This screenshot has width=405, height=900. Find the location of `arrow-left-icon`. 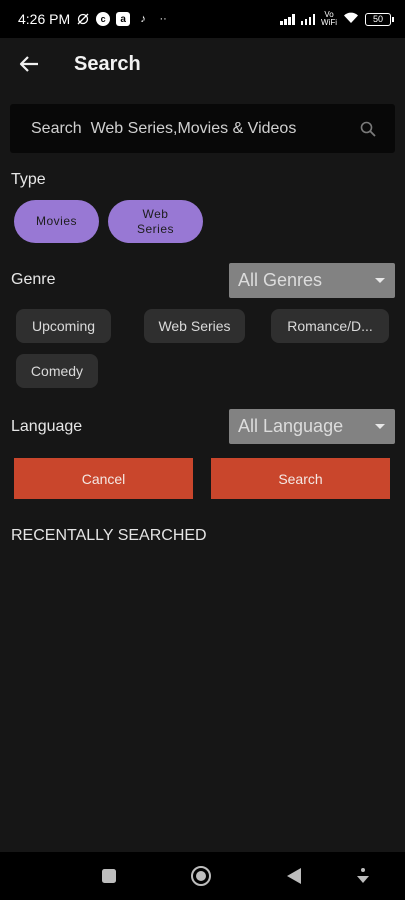

arrow-left-icon is located at coordinates (28, 64).